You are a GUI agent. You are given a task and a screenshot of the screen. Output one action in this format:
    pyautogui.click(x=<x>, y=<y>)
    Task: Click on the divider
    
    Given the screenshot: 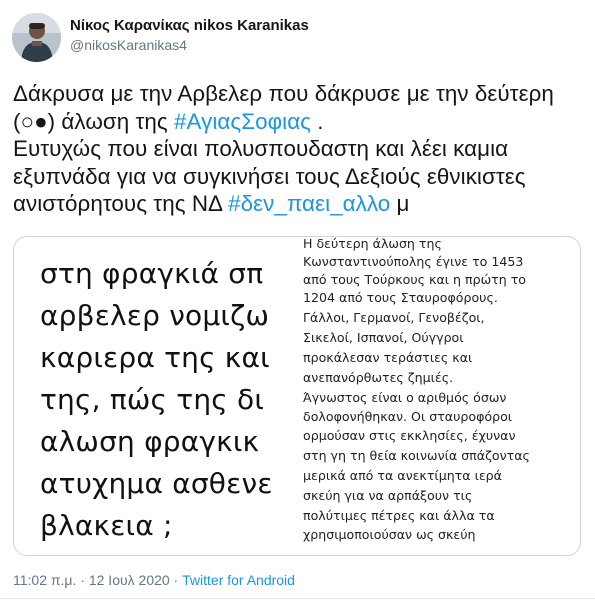 What is the action you would take?
    pyautogui.click(x=297, y=598)
    